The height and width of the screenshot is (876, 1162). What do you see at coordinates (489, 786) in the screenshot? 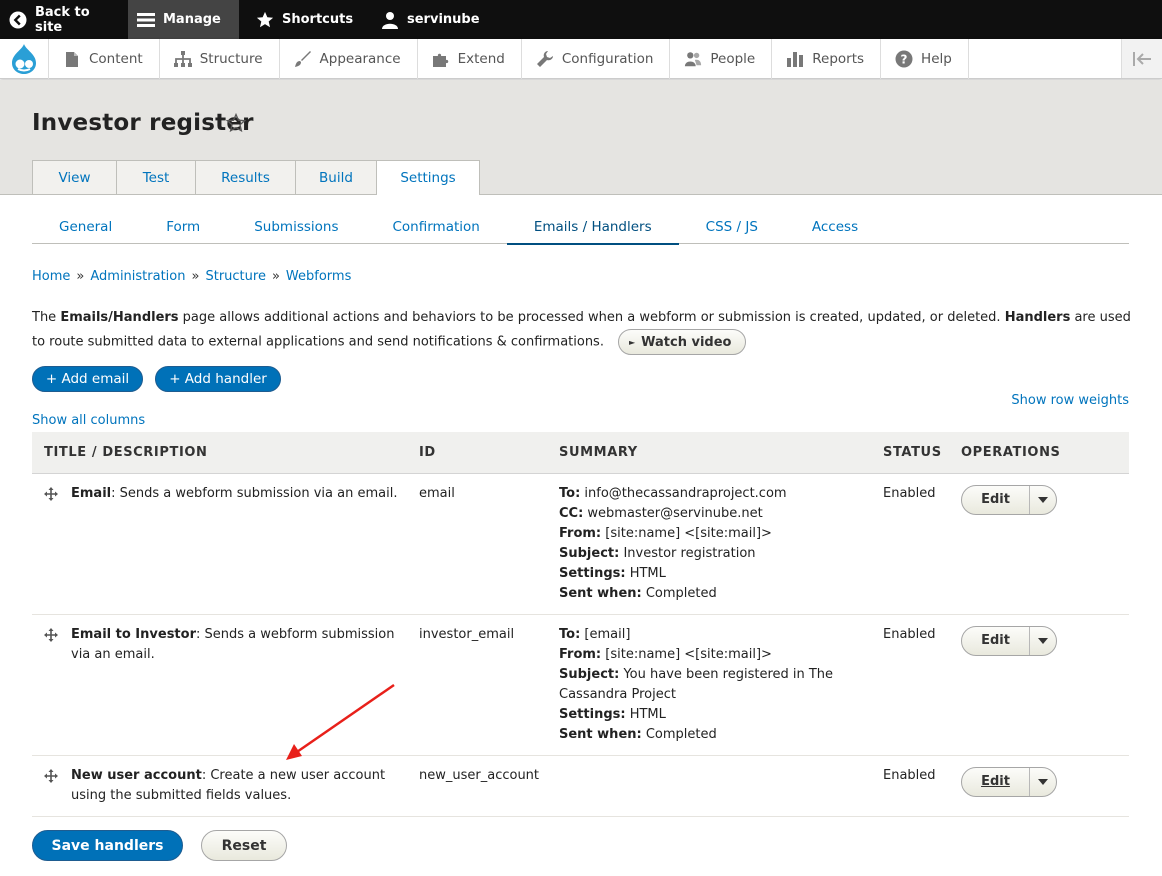
I see `handler-id: new_user_account` at bounding box center [489, 786].